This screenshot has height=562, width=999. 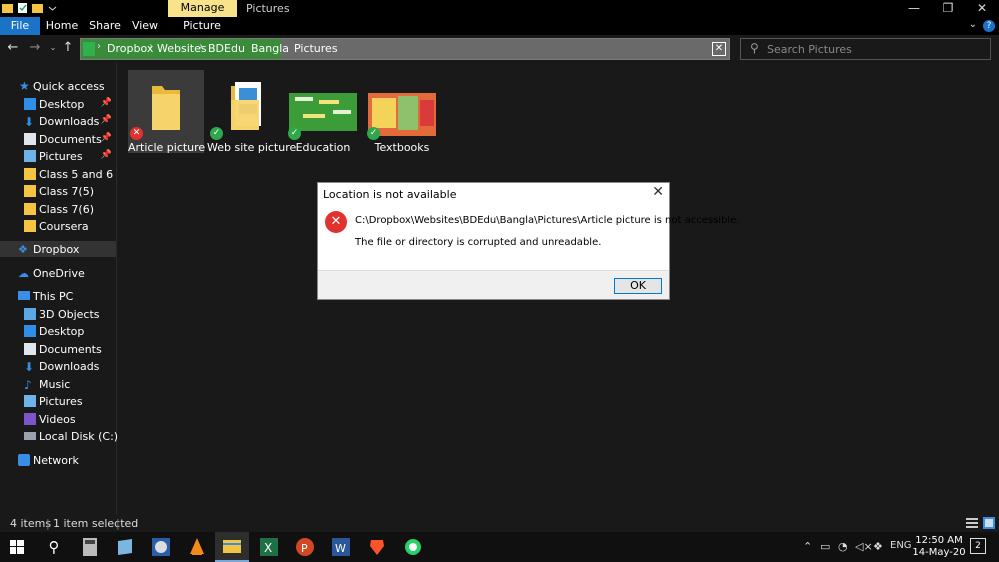 I want to click on ok-button: OK, so click(x=638, y=286).